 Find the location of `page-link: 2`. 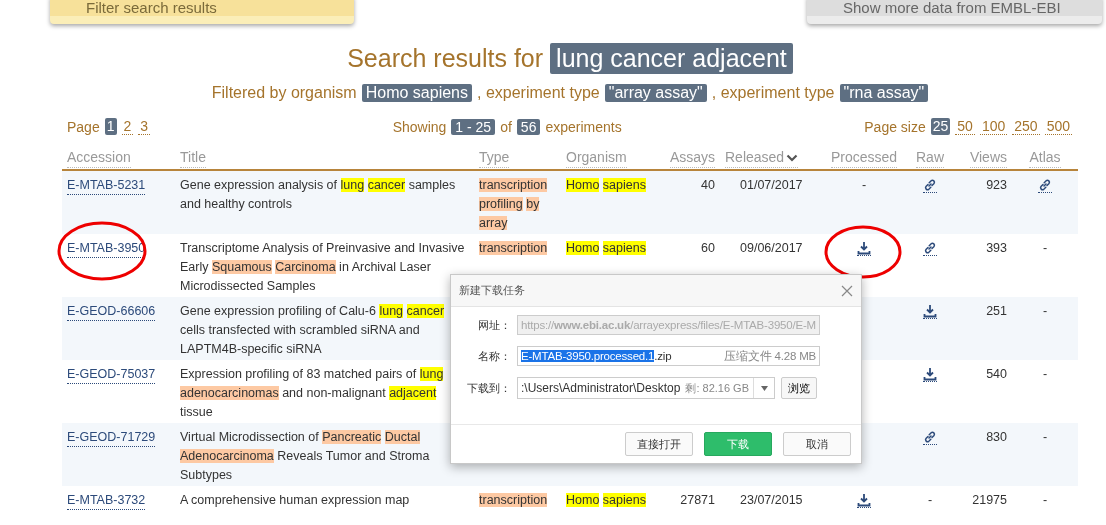

page-link: 2 is located at coordinates (127, 126).